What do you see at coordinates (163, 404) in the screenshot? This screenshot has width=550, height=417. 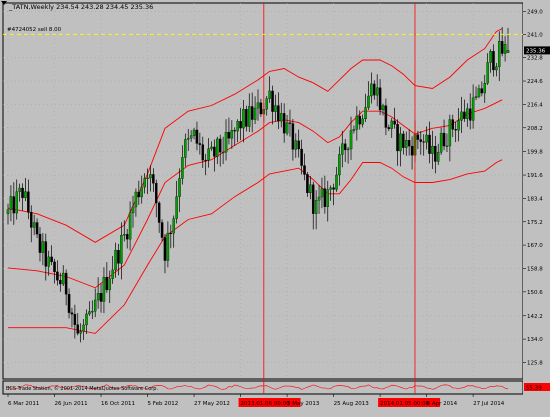 I see `x-tick-label: 5 Feb 2012` at bounding box center [163, 404].